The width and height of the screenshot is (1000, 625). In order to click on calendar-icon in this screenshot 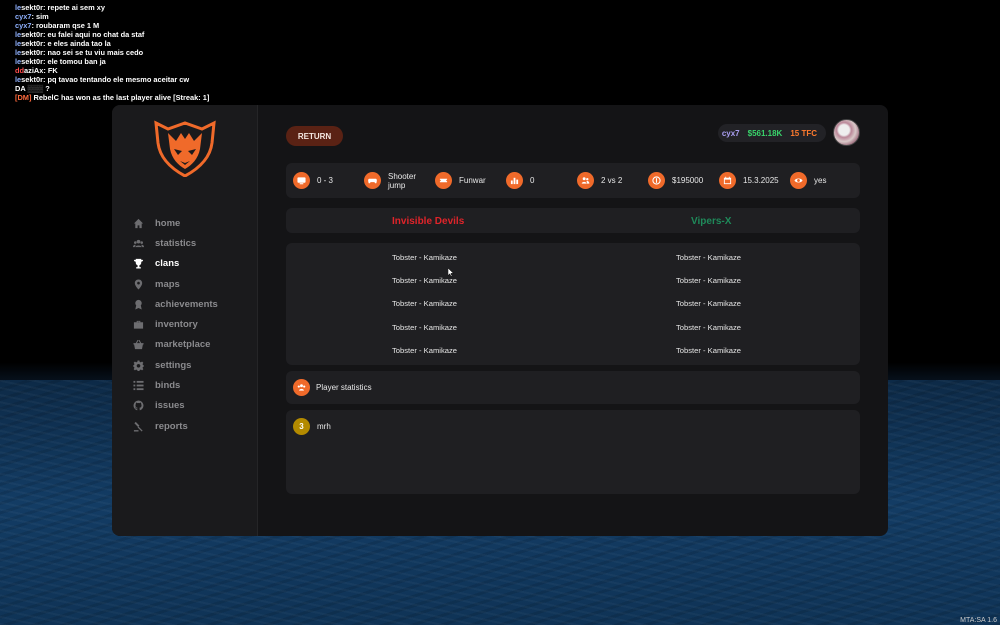, I will do `click(727, 180)`.